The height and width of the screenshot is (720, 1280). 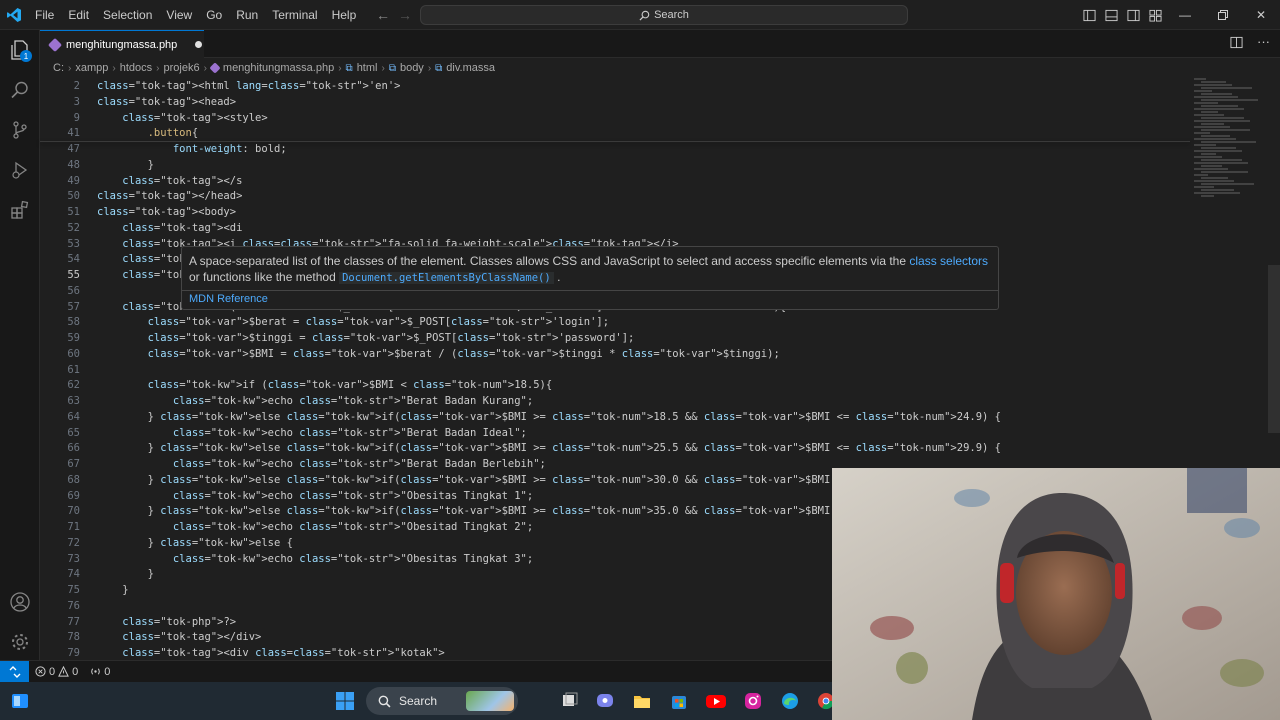 What do you see at coordinates (20, 130) in the screenshot?
I see `source-control-icon` at bounding box center [20, 130].